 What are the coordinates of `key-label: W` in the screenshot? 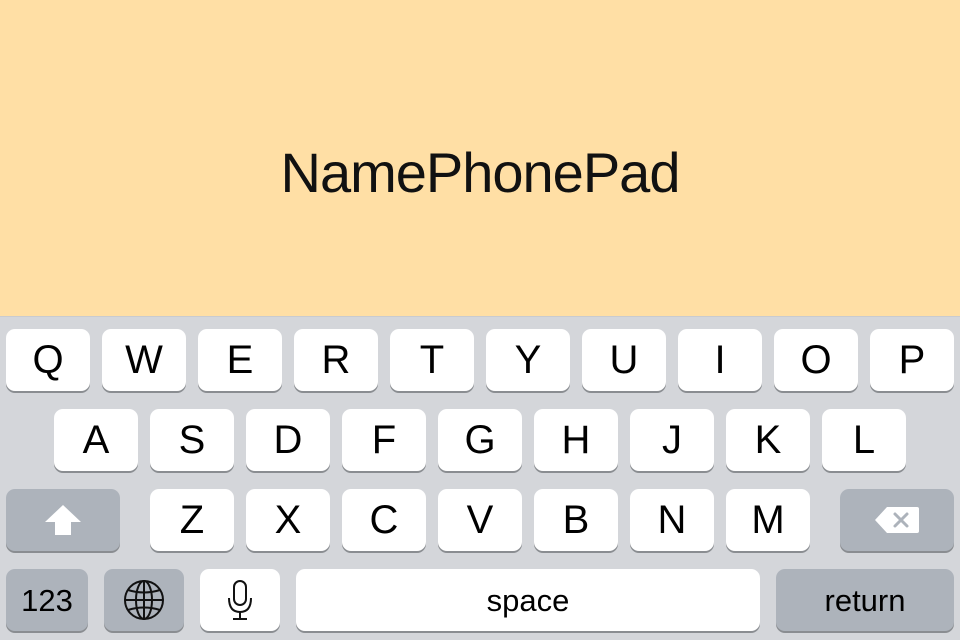 It's located at (144, 360).